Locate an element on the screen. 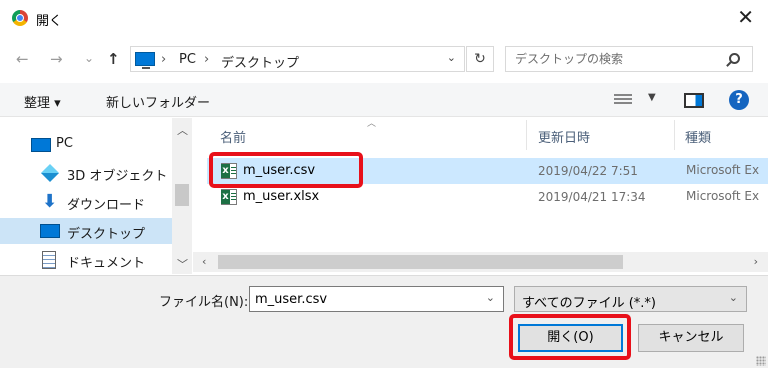 The height and width of the screenshot is (368, 768). sidebar-item-3d-objects: 3D オブジェクト is located at coordinates (86, 173).